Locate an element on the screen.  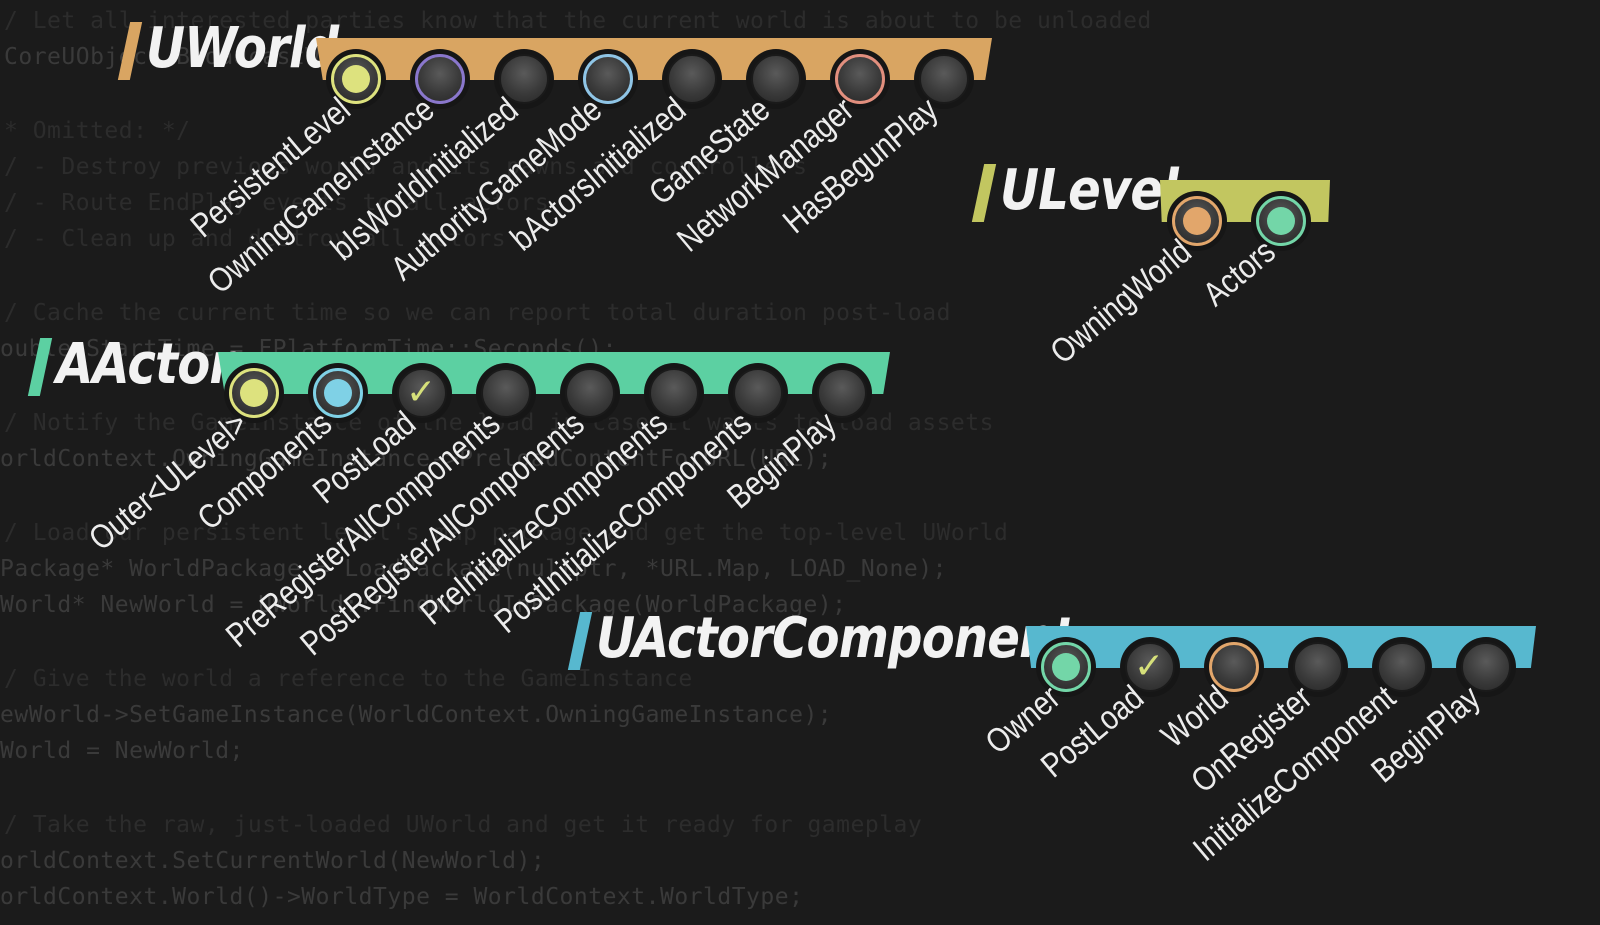
uactorcomponent-title: UActorComponent is located at coordinates (836, 638).